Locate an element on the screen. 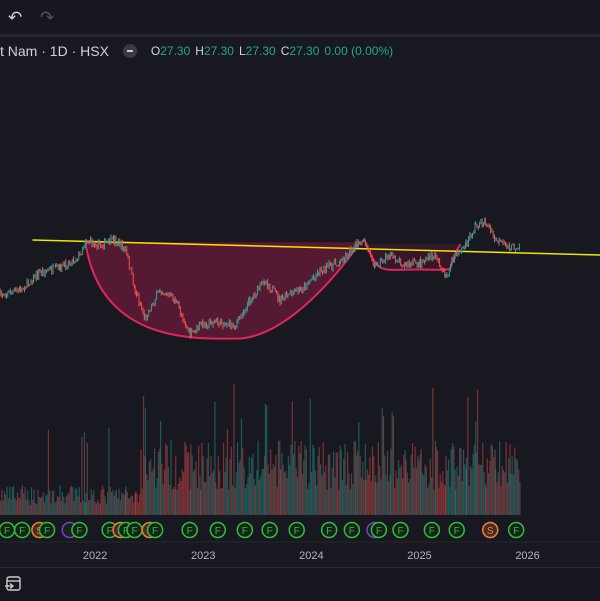 This screenshot has height=601, width=600. event-label: S is located at coordinates (490, 531).